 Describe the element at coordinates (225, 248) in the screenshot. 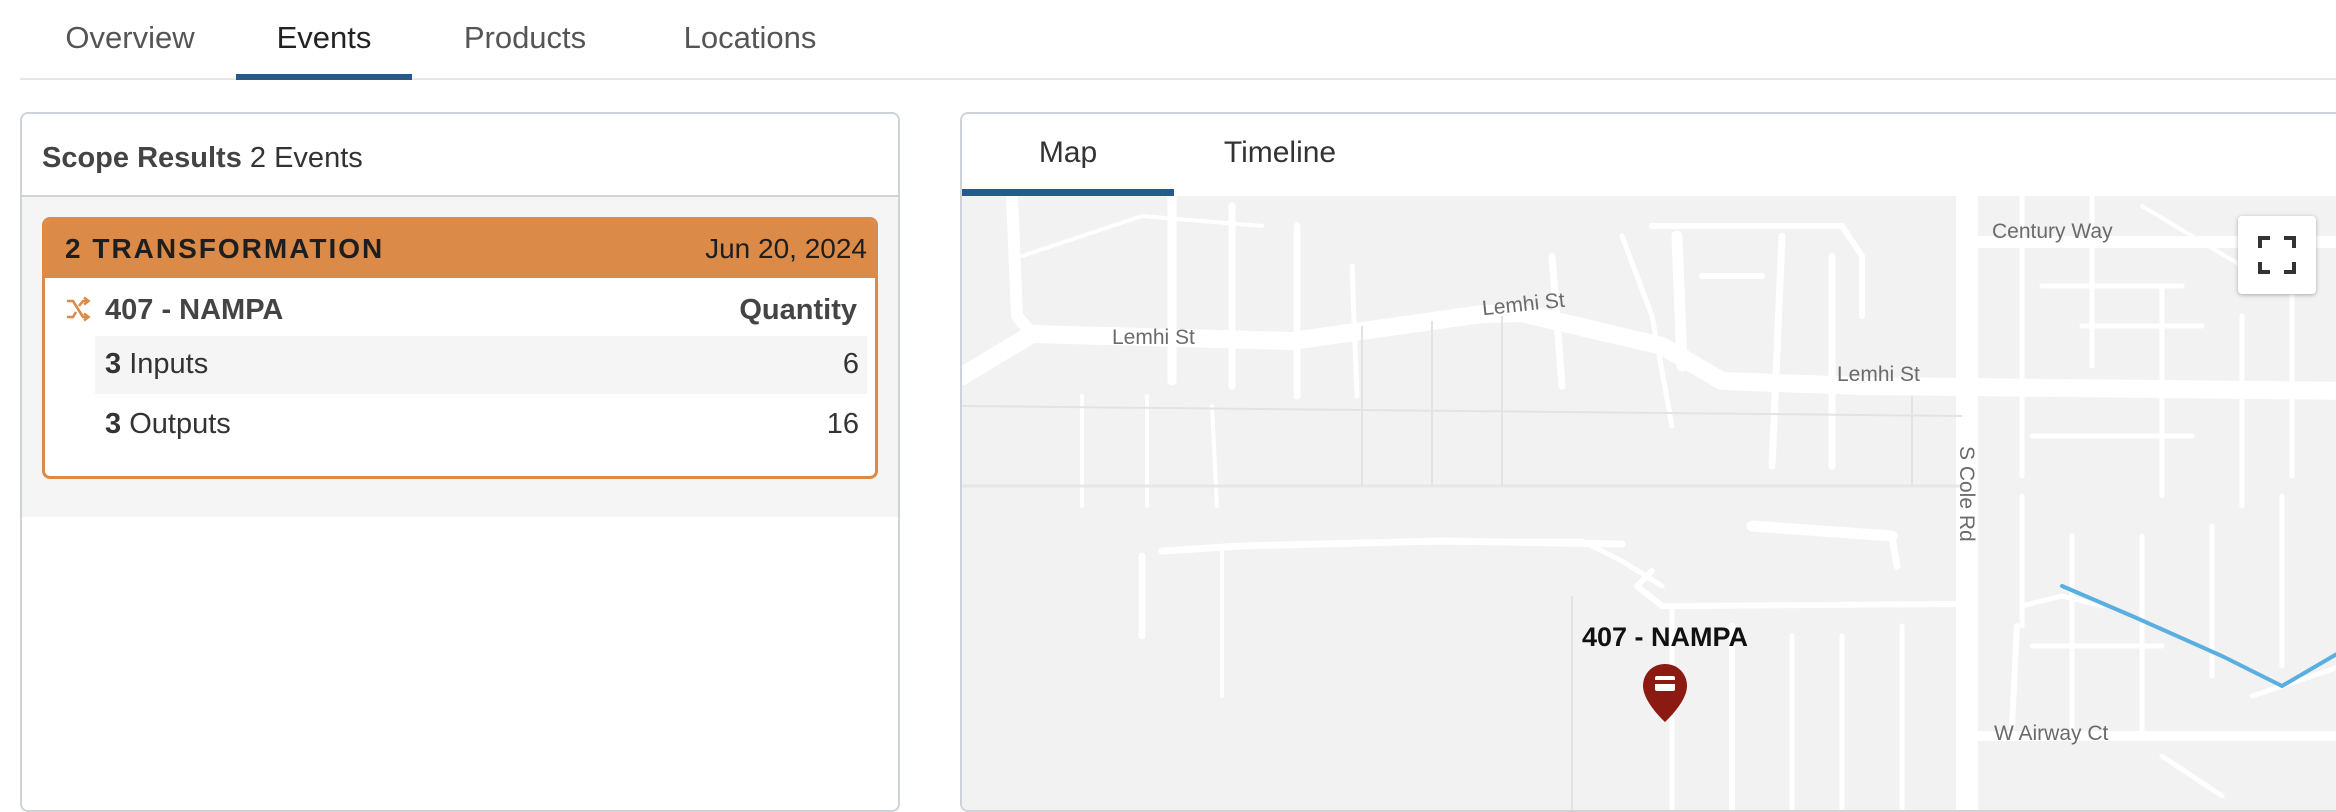

I see `event-type: 2 TRANSFORMATION` at that location.